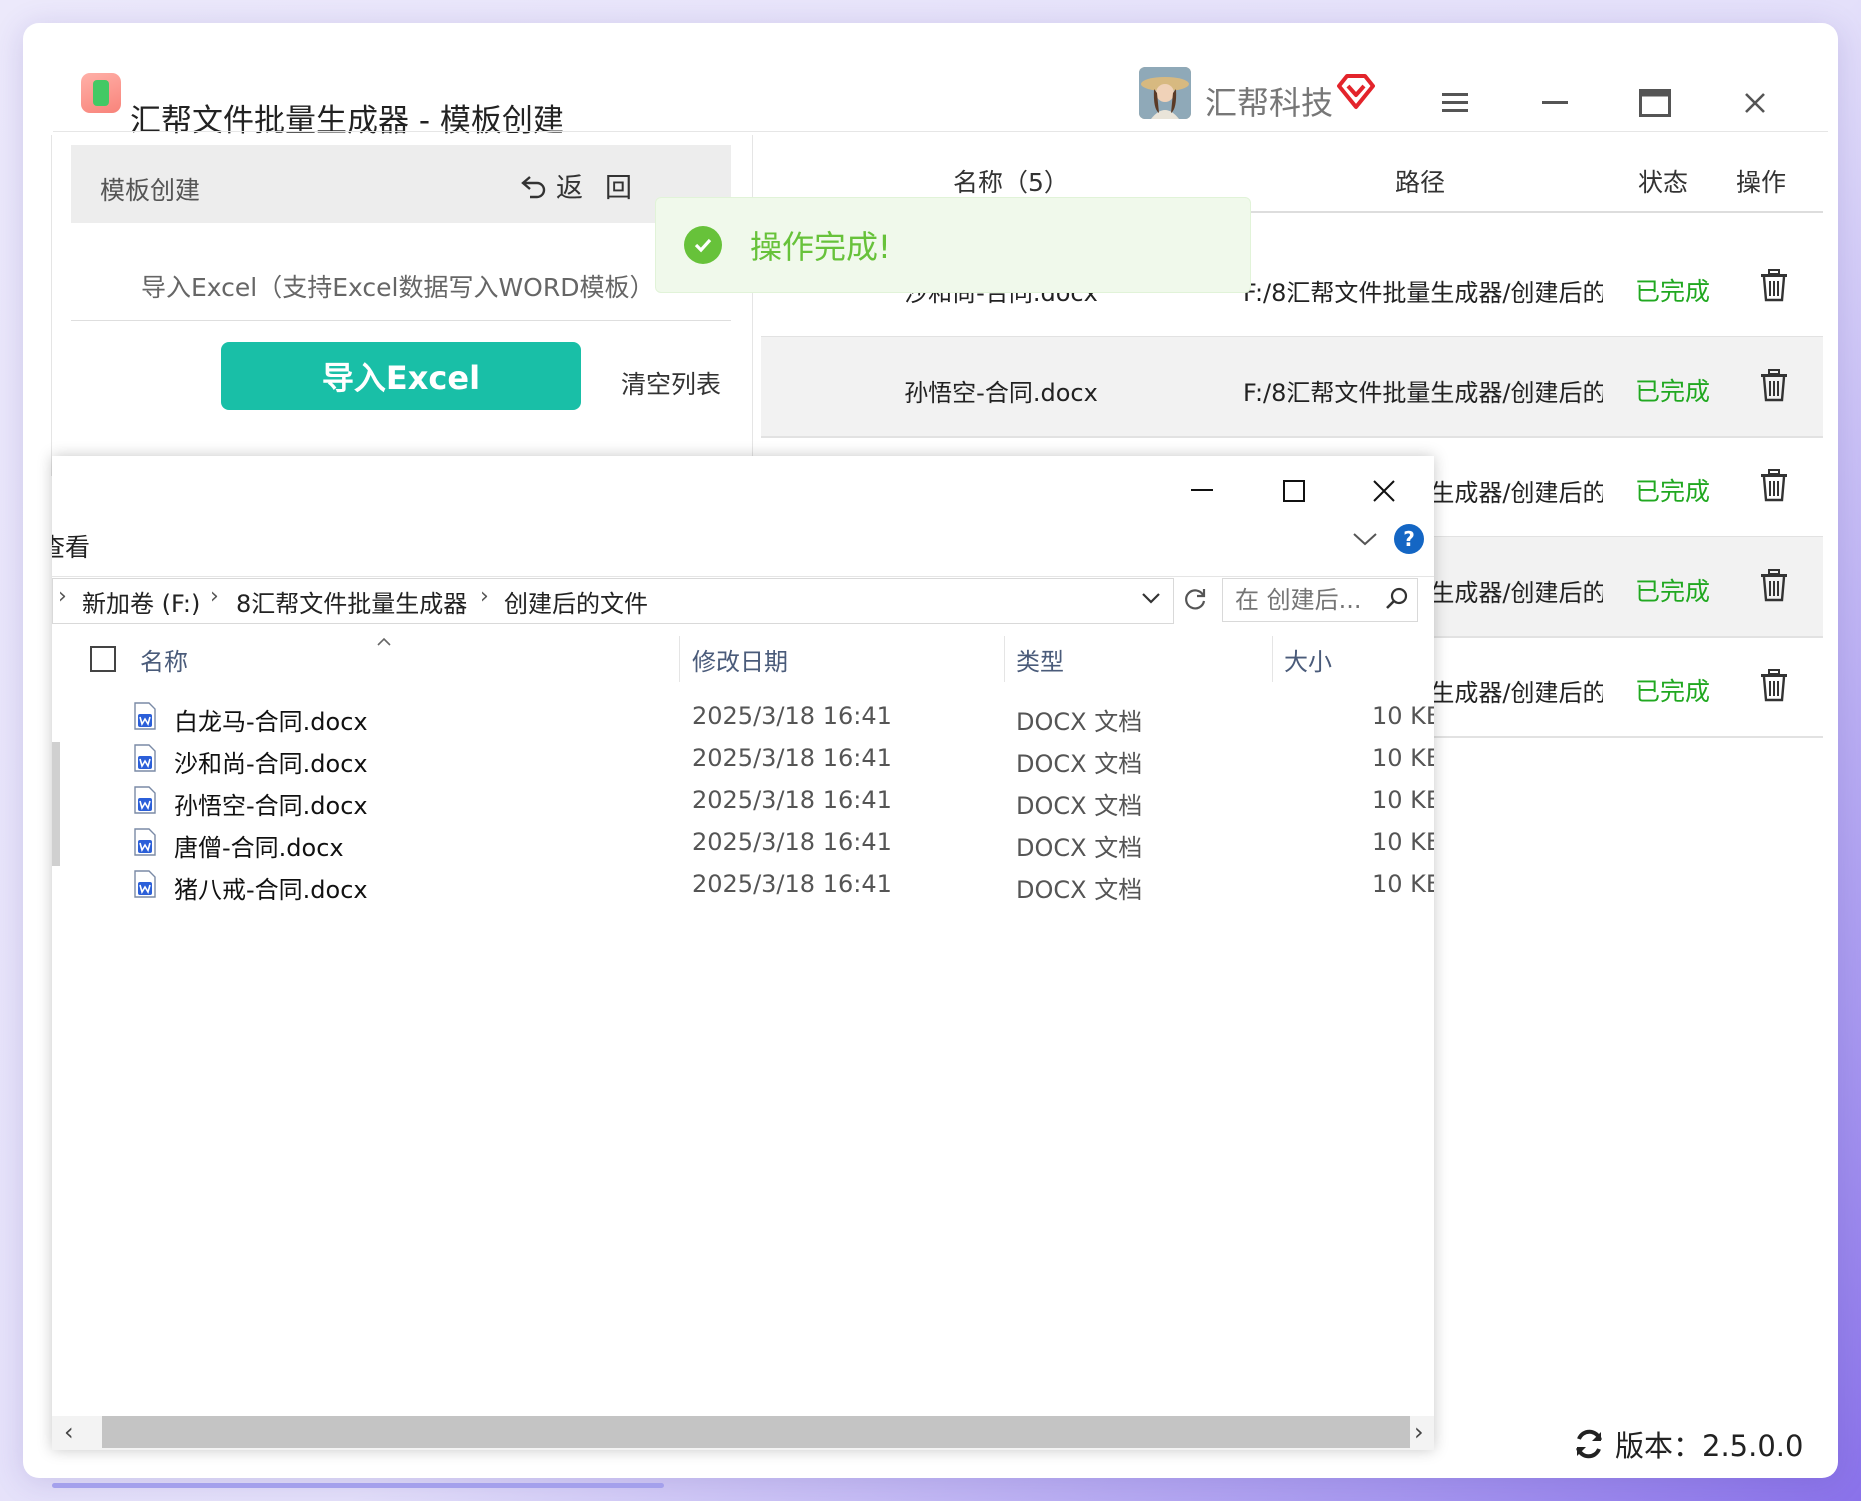  I want to click on minimize-icon, so click(1555, 102).